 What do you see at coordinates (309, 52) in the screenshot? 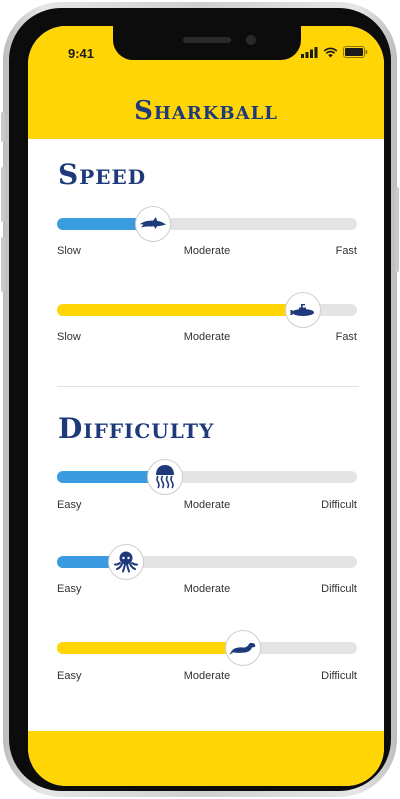
I see `signal-icon` at bounding box center [309, 52].